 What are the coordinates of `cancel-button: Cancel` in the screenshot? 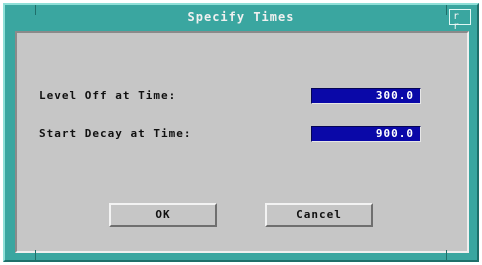 It's located at (319, 215).